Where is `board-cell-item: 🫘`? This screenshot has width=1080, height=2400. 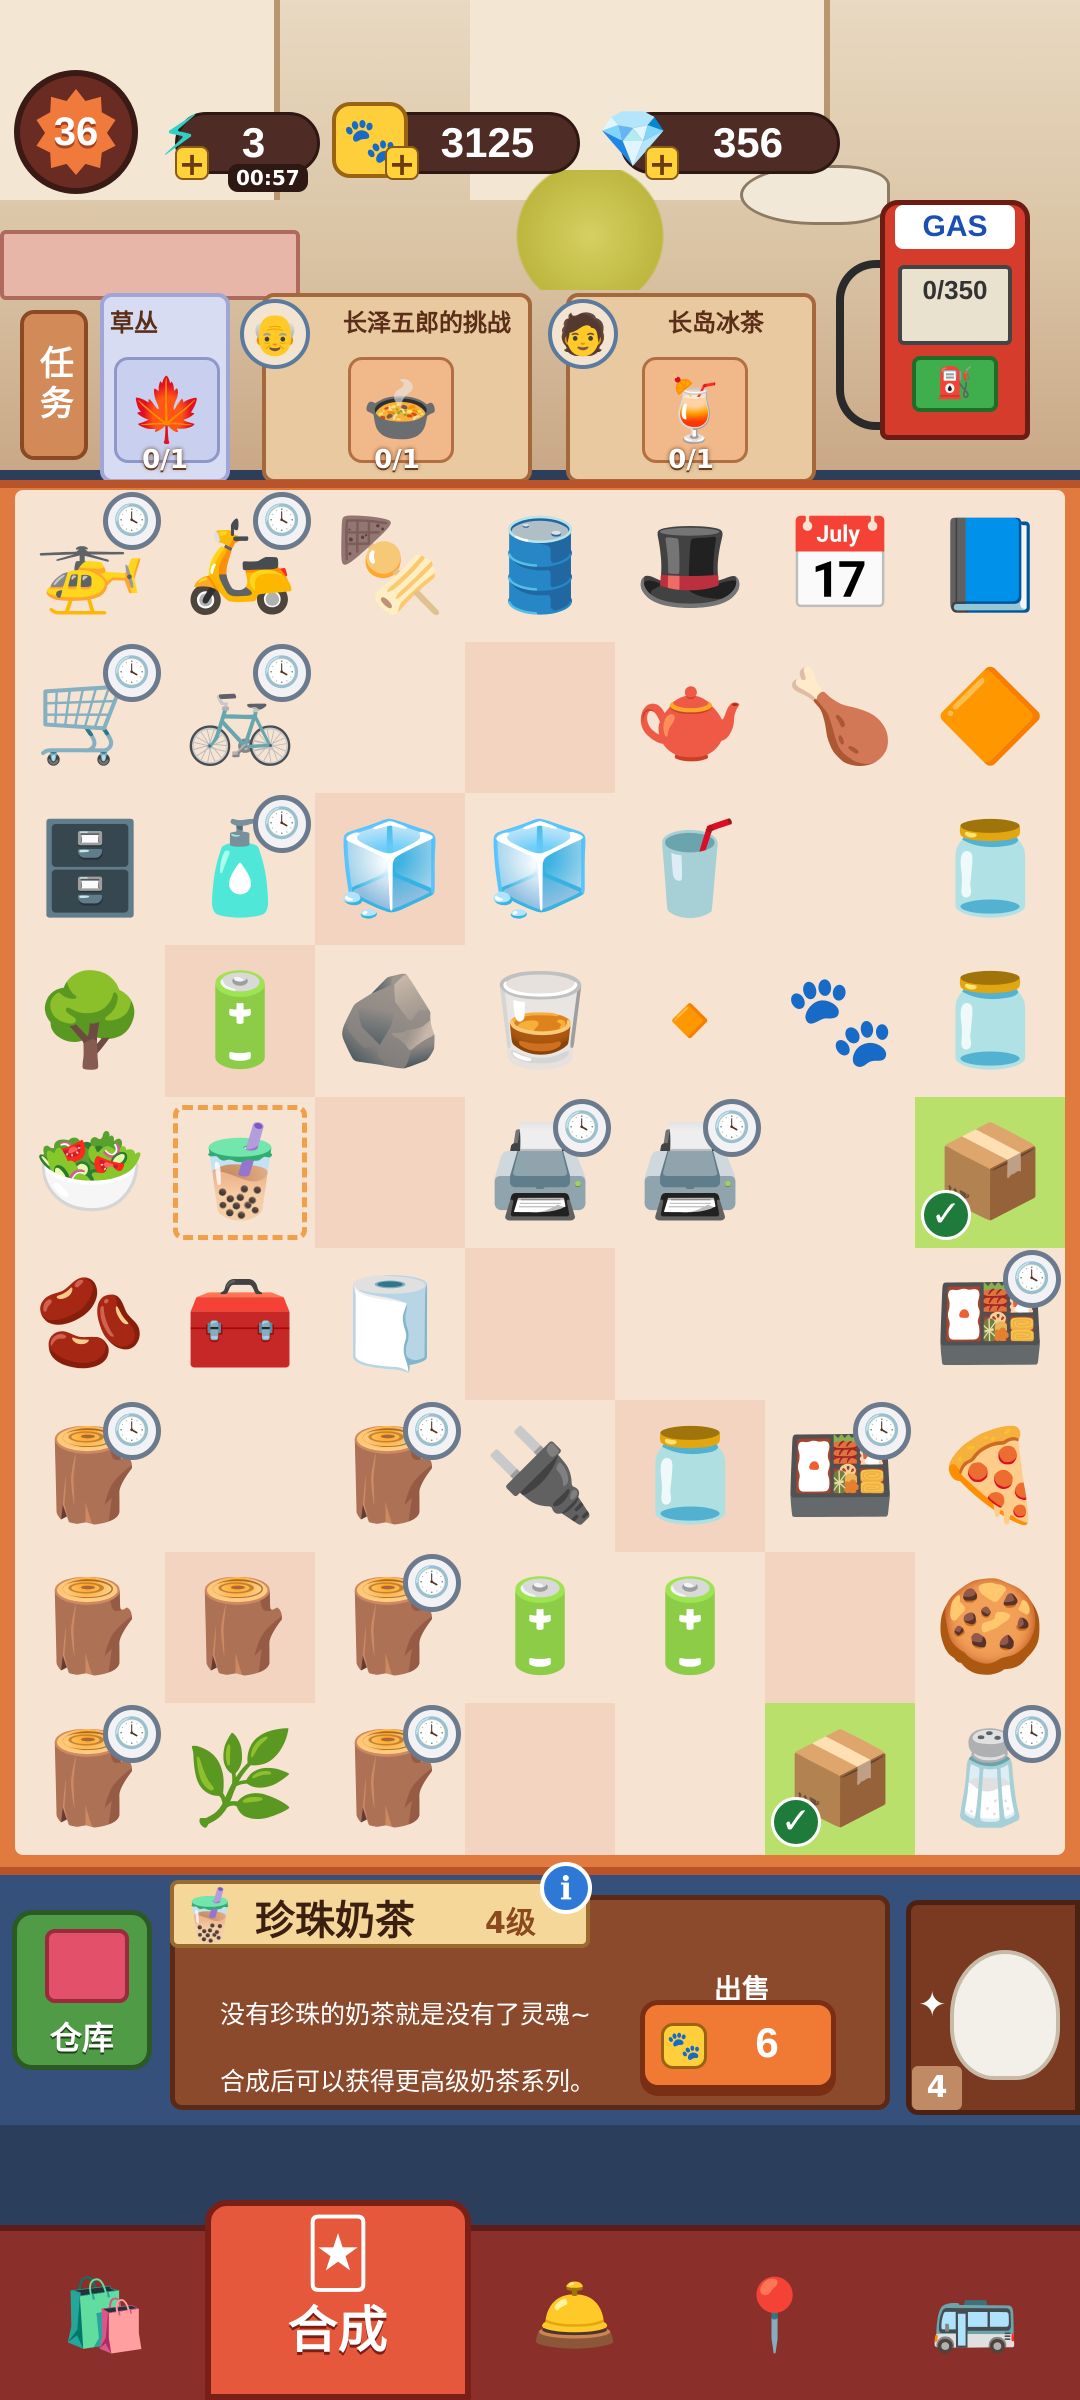 board-cell-item: 🫘 is located at coordinates (90, 1324).